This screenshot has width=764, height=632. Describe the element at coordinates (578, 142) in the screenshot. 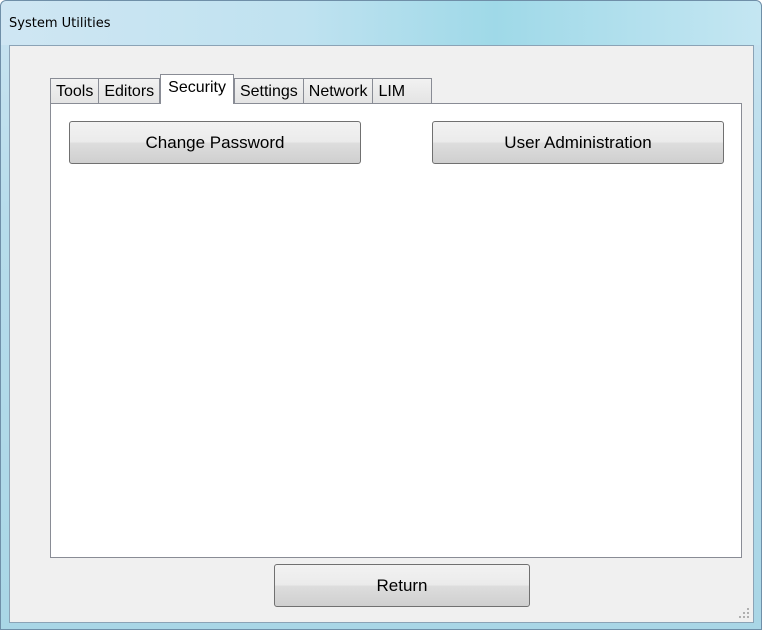

I see `user-administration-button: User Administration` at that location.